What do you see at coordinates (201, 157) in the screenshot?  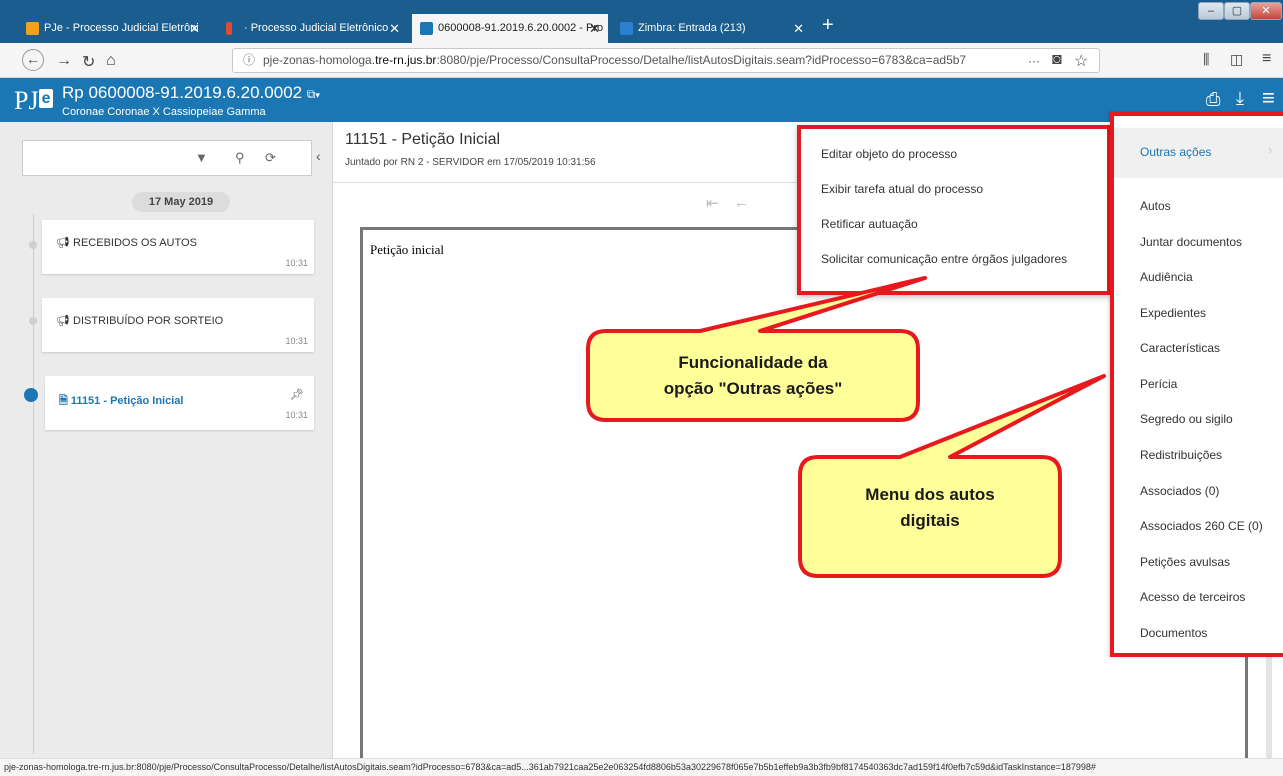 I see `filter-icon: ▼` at bounding box center [201, 157].